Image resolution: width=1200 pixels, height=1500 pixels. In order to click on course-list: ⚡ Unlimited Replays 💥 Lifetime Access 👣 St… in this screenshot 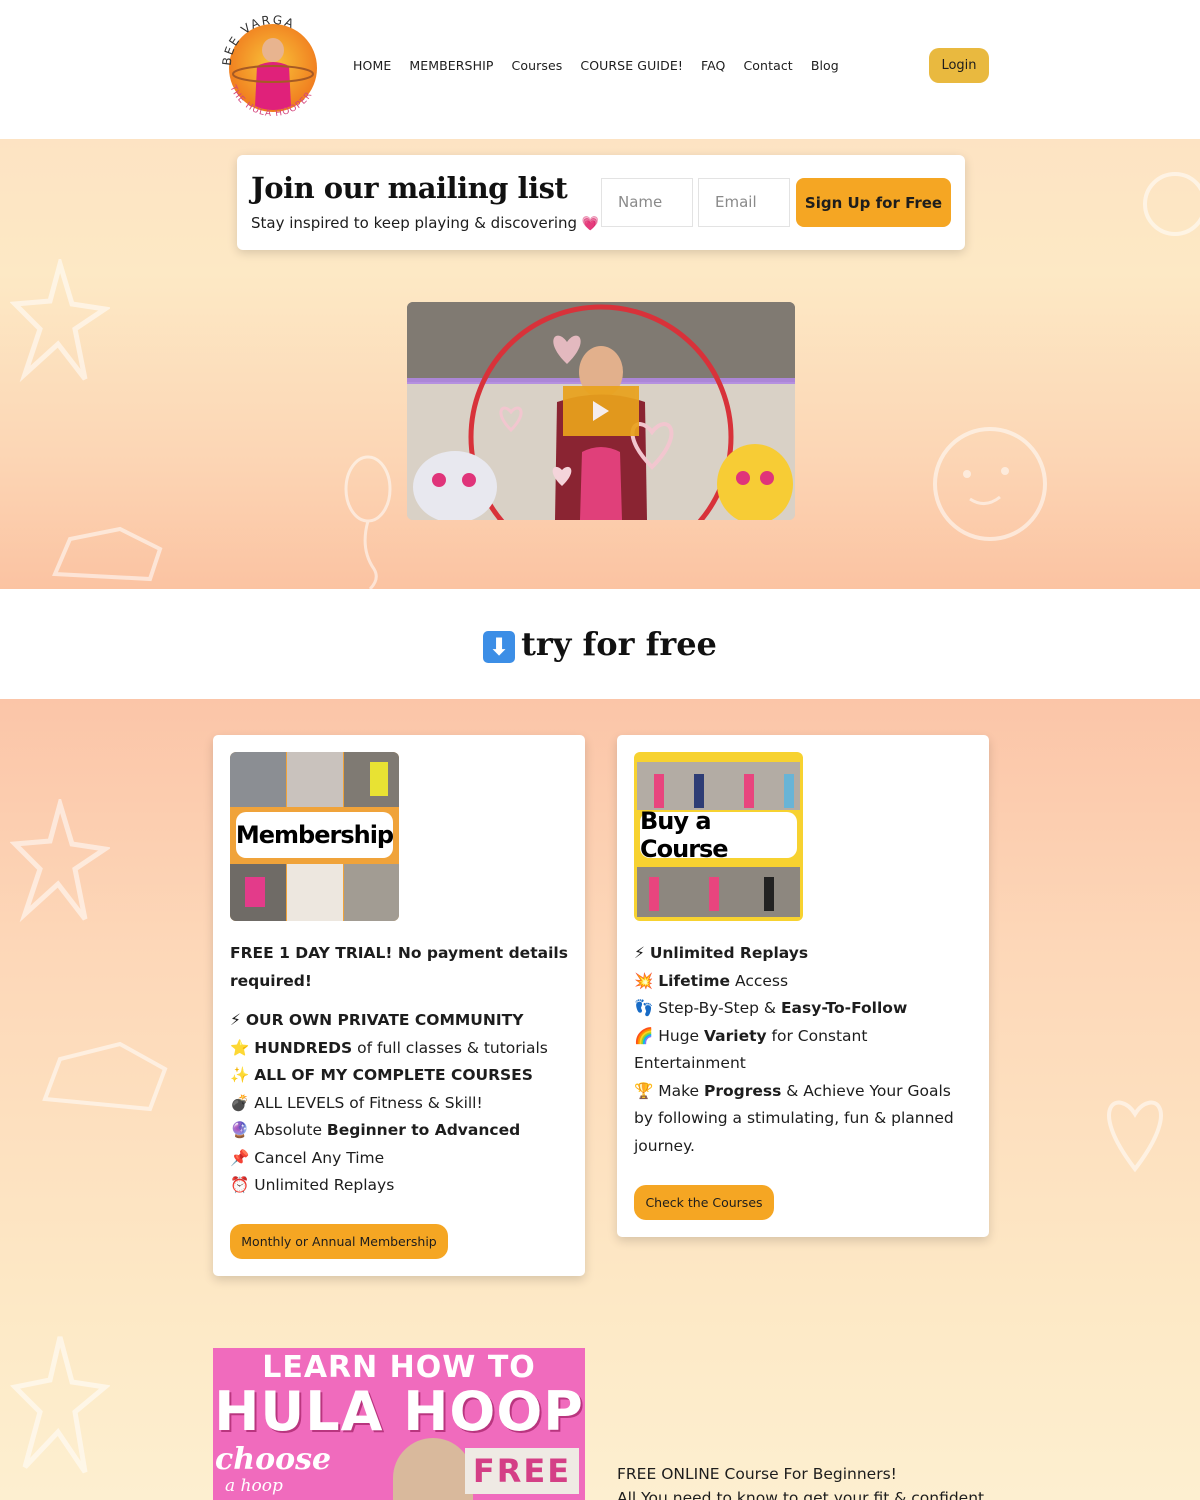, I will do `click(804, 1050)`.